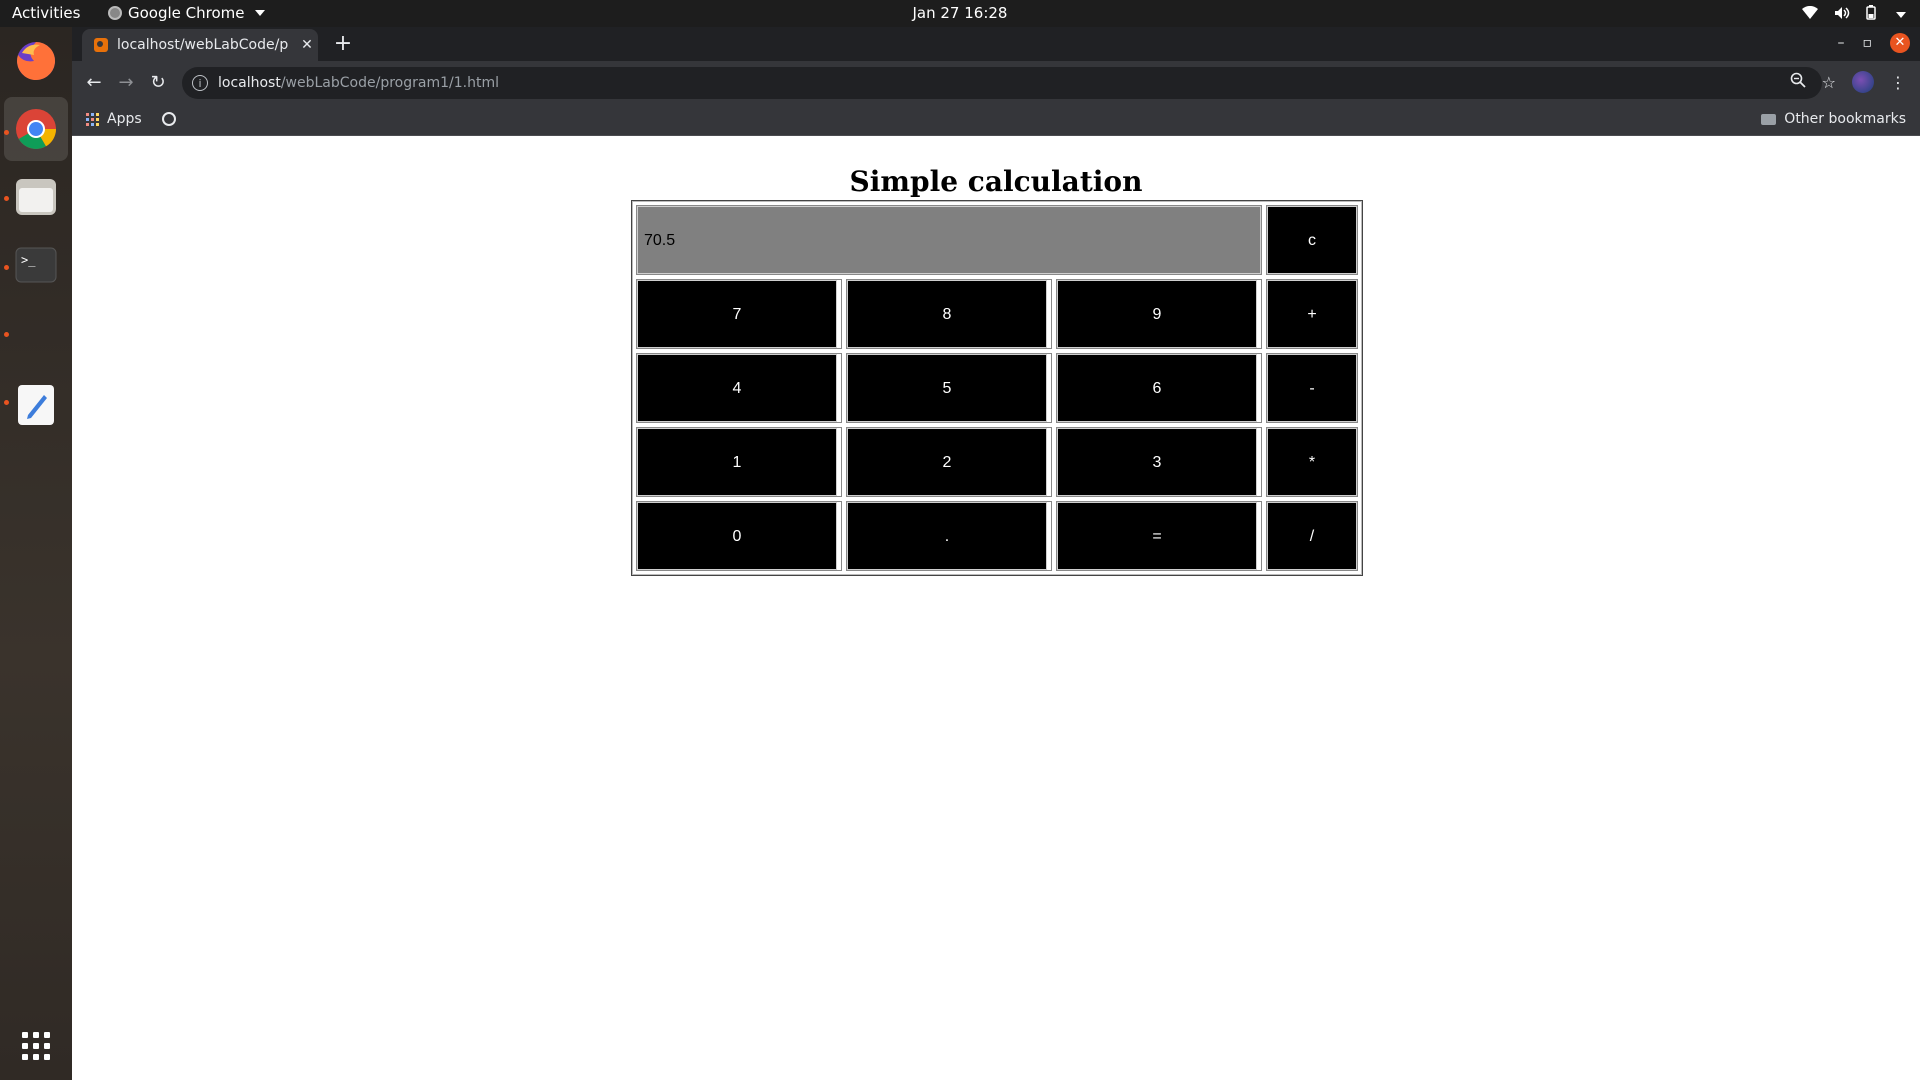 This screenshot has width=1920, height=1080. I want to click on digit-7-button: 7, so click(737, 314).